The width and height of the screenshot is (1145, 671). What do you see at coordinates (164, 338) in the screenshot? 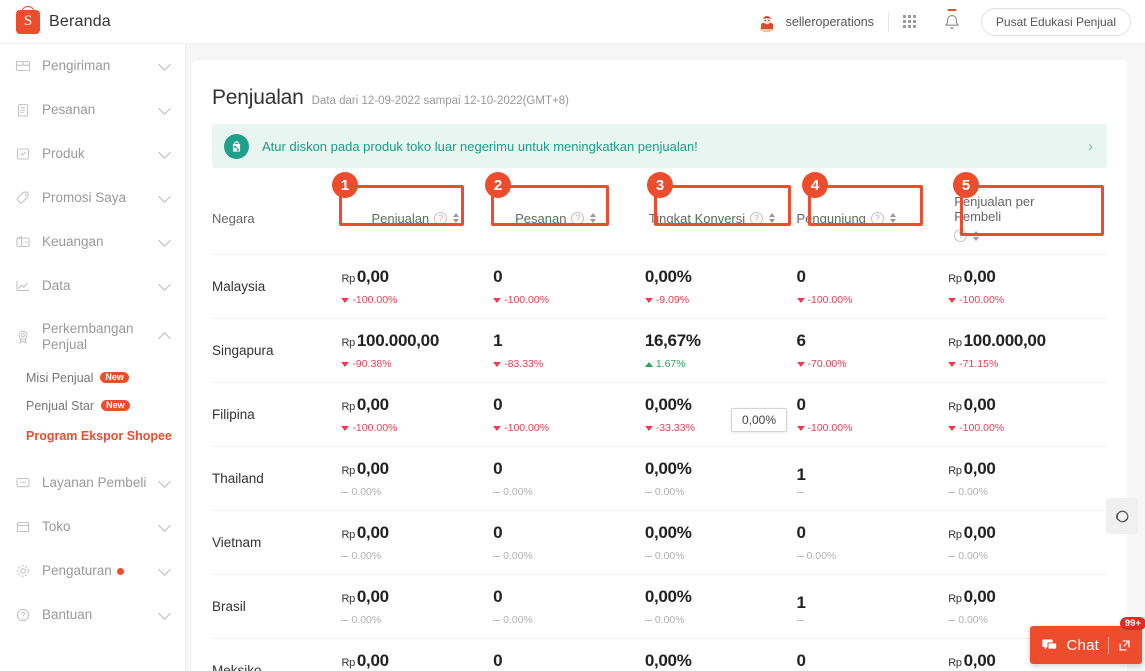
I see `chevron-up-icon` at bounding box center [164, 338].